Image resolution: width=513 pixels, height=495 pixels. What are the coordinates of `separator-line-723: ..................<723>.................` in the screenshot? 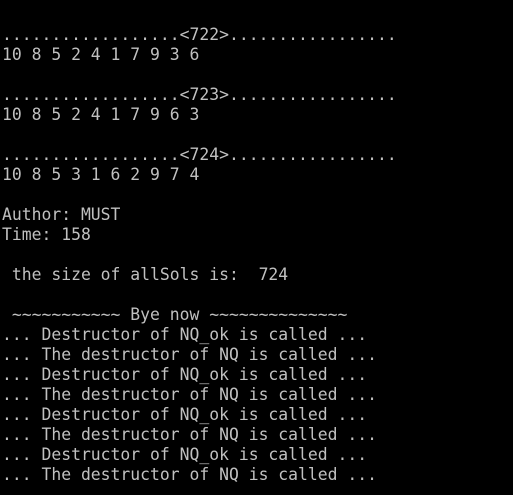 It's located at (199, 94).